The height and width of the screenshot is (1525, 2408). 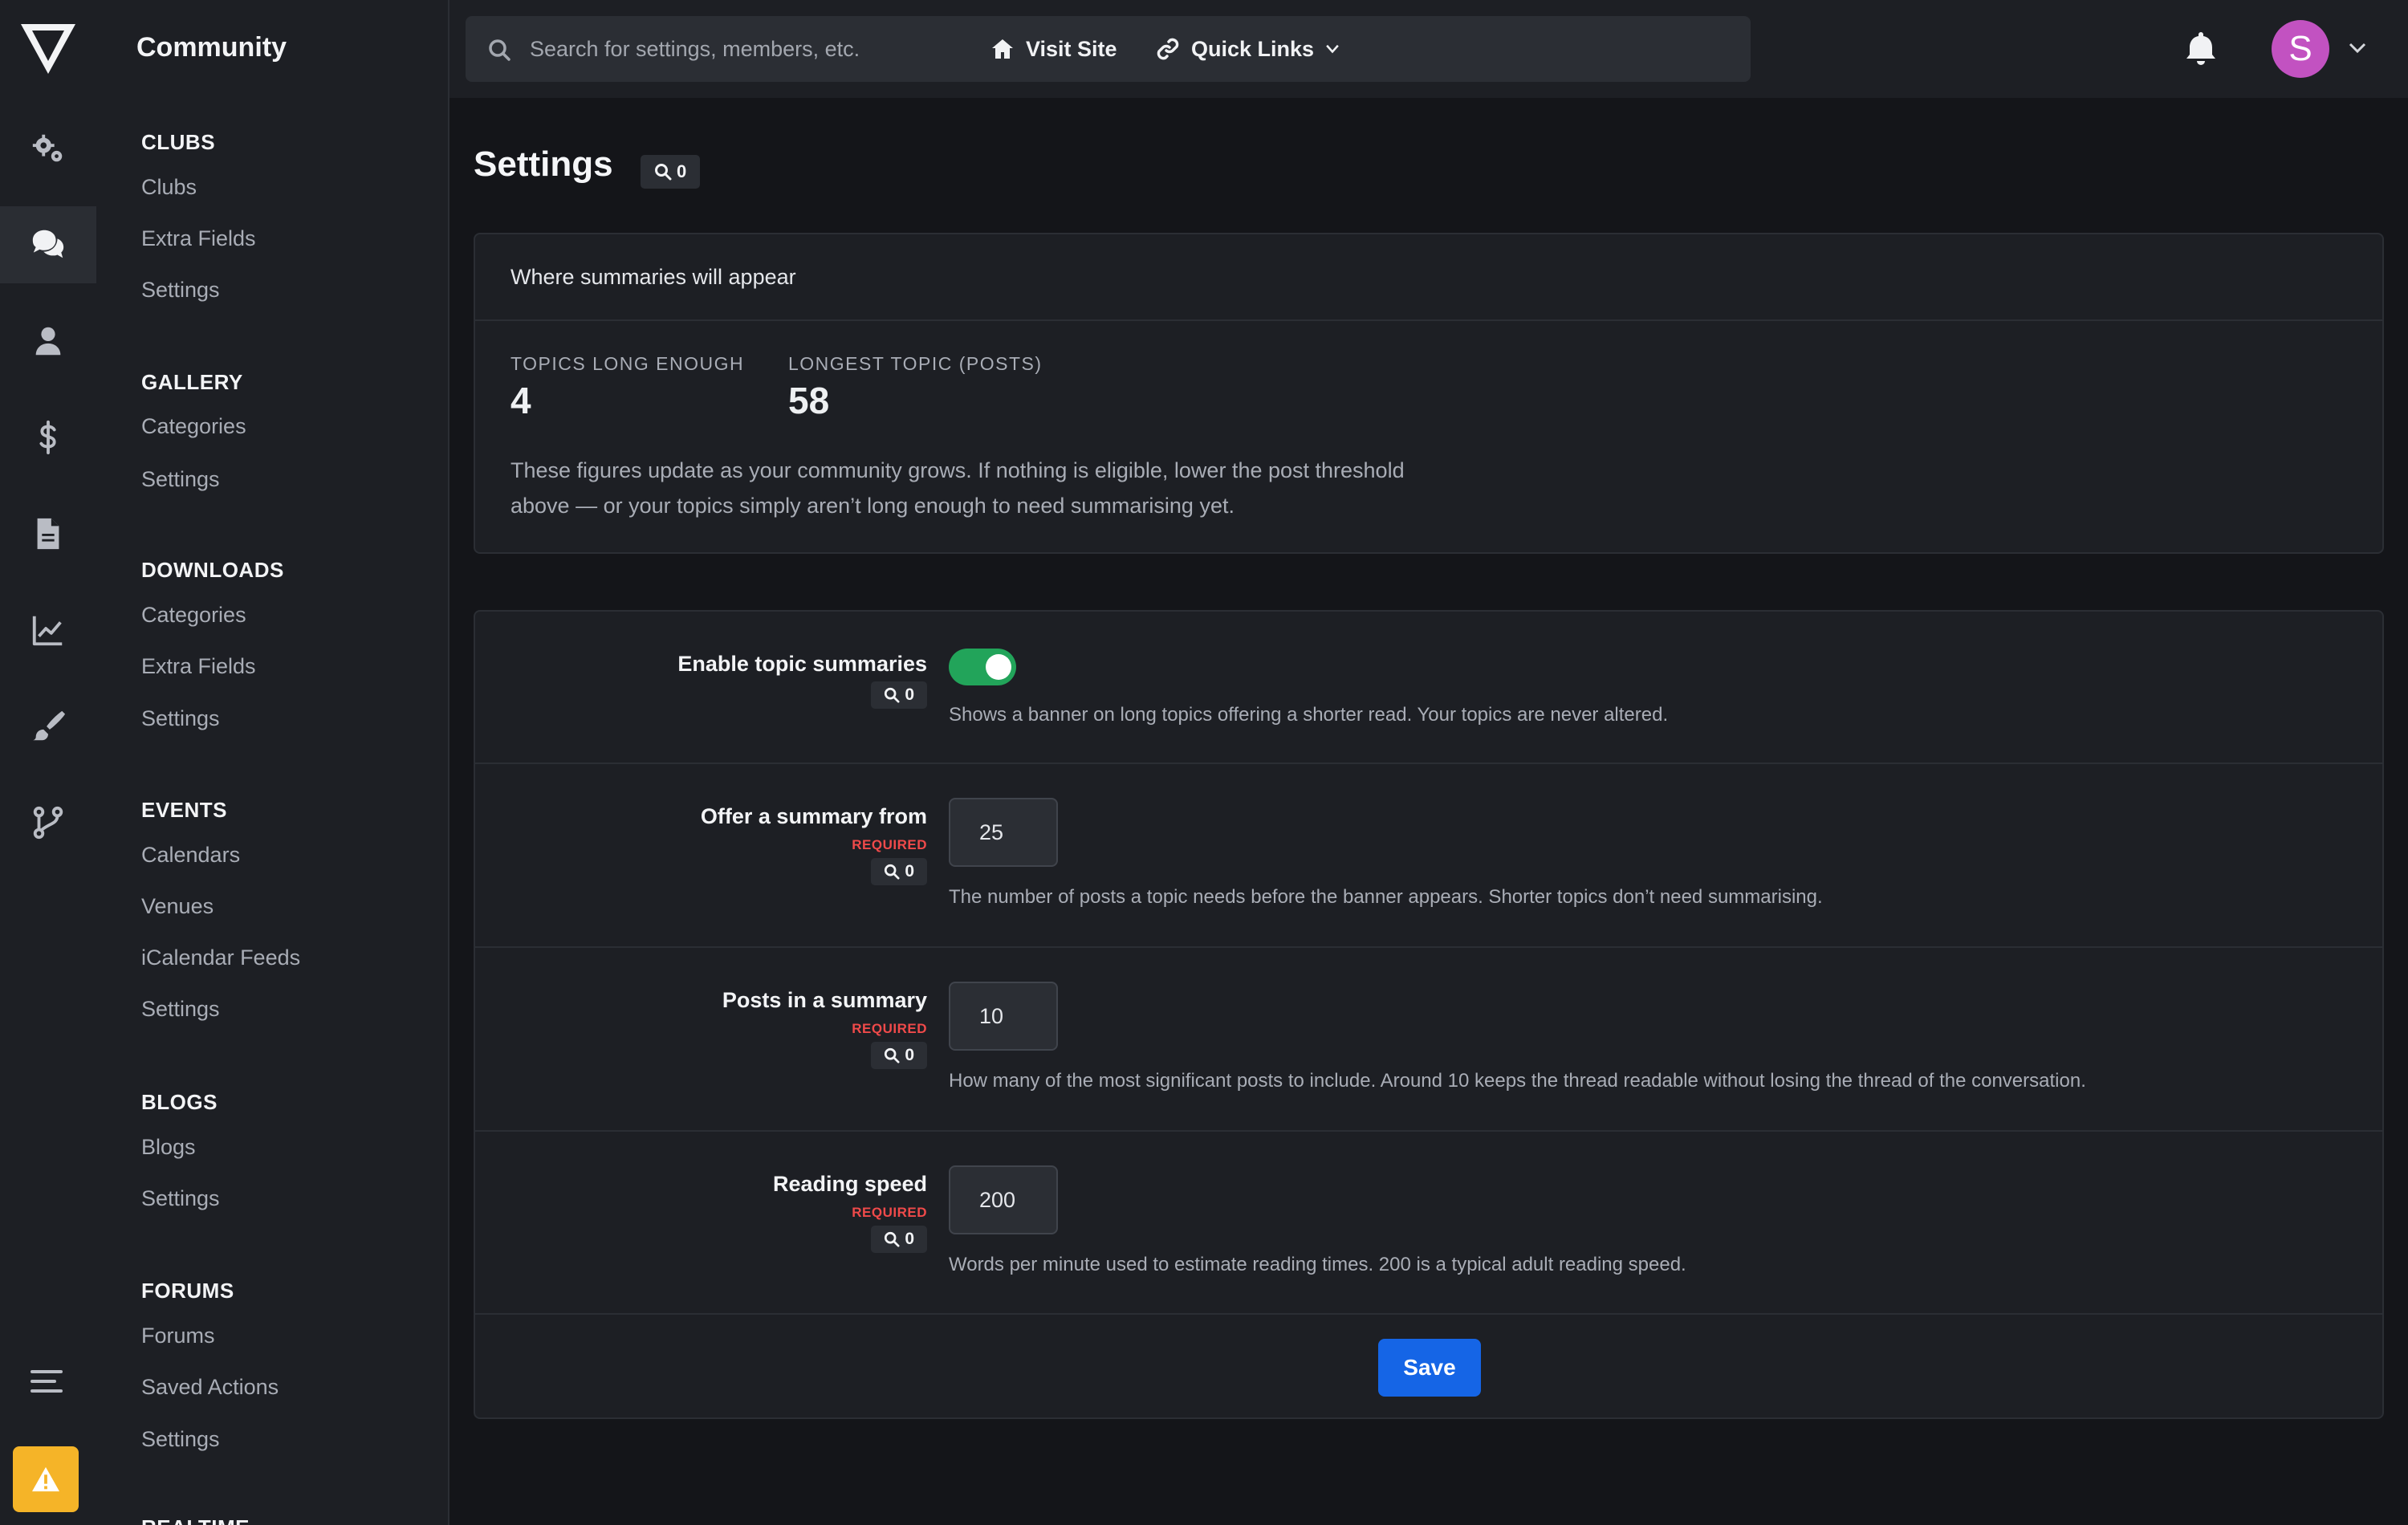 What do you see at coordinates (198, 239) in the screenshot?
I see `nav-link-clubs-extra-fields: Extra Fields` at bounding box center [198, 239].